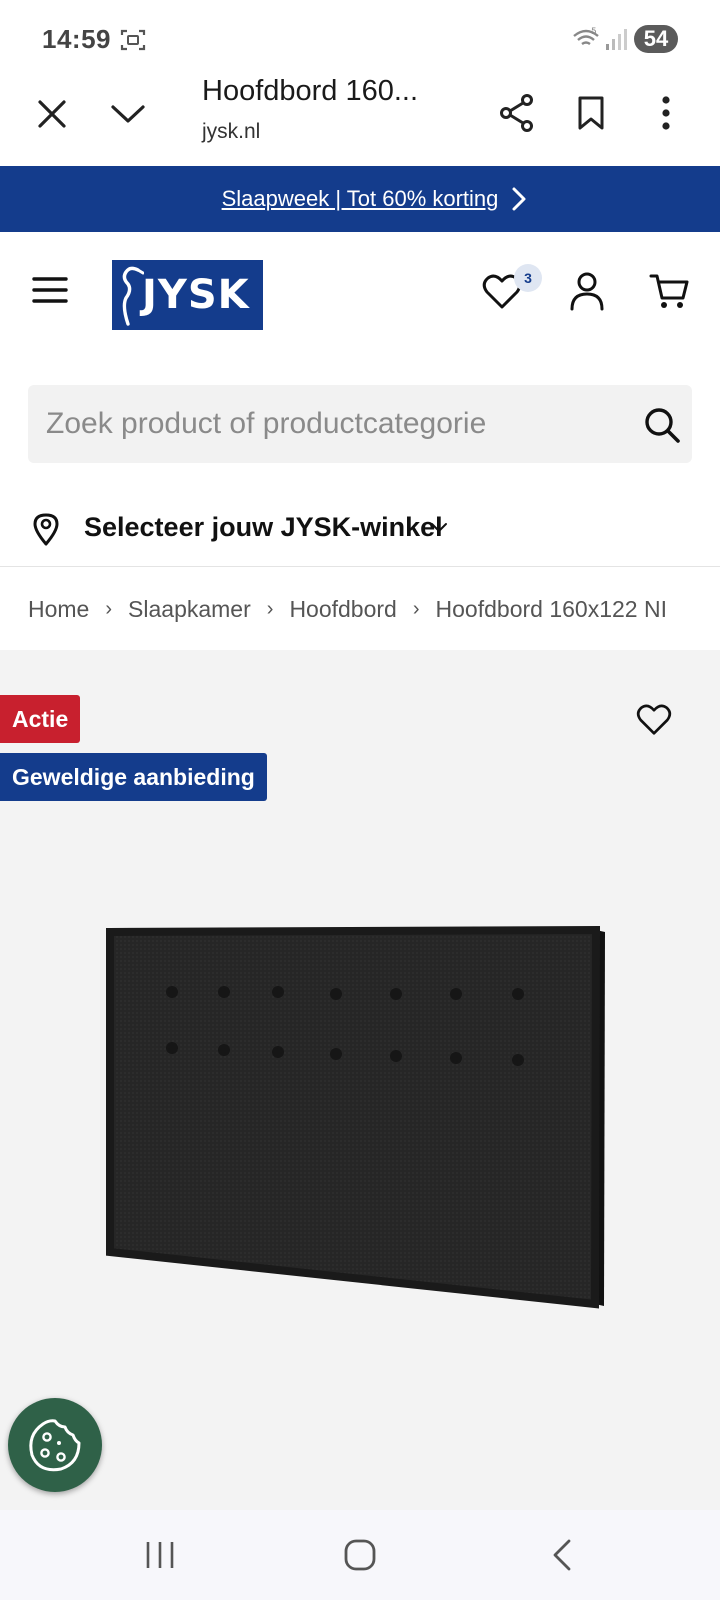 This screenshot has width=720, height=1600. I want to click on jysk-logo: JYSK, so click(187, 295).